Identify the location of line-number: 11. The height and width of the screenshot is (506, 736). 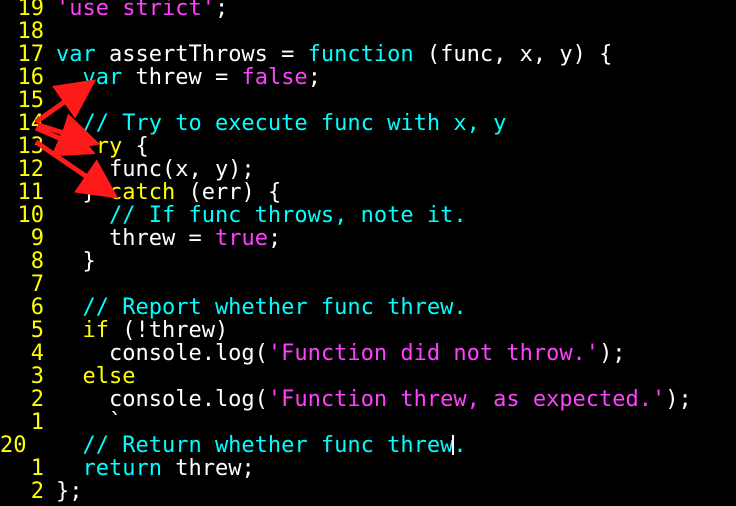
(31, 192).